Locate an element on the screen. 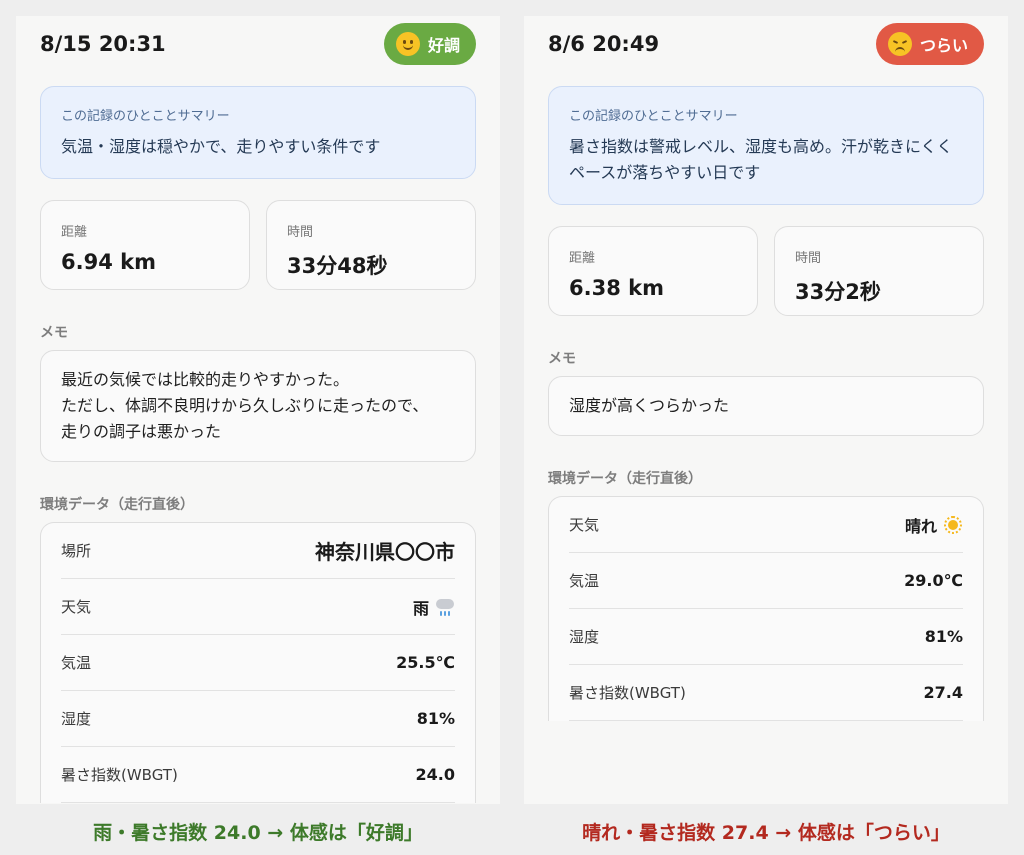 This screenshot has height=855, width=1024. env-table: 天気 晴れ 気温 29.0℃ 湿度 81% 暑さ指数(WBGT) 27.4 is located at coordinates (766, 608).